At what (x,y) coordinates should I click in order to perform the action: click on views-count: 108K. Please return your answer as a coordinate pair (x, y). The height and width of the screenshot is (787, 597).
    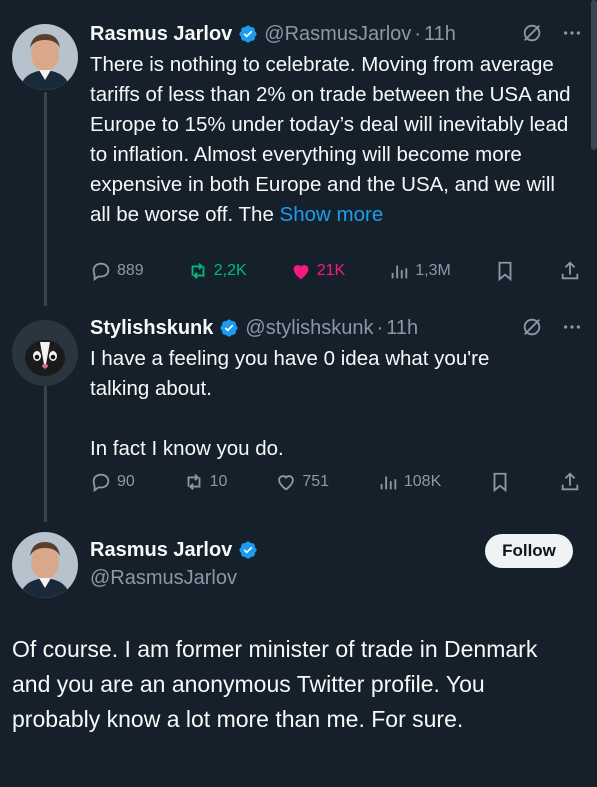
    Looking at the image, I should click on (422, 481).